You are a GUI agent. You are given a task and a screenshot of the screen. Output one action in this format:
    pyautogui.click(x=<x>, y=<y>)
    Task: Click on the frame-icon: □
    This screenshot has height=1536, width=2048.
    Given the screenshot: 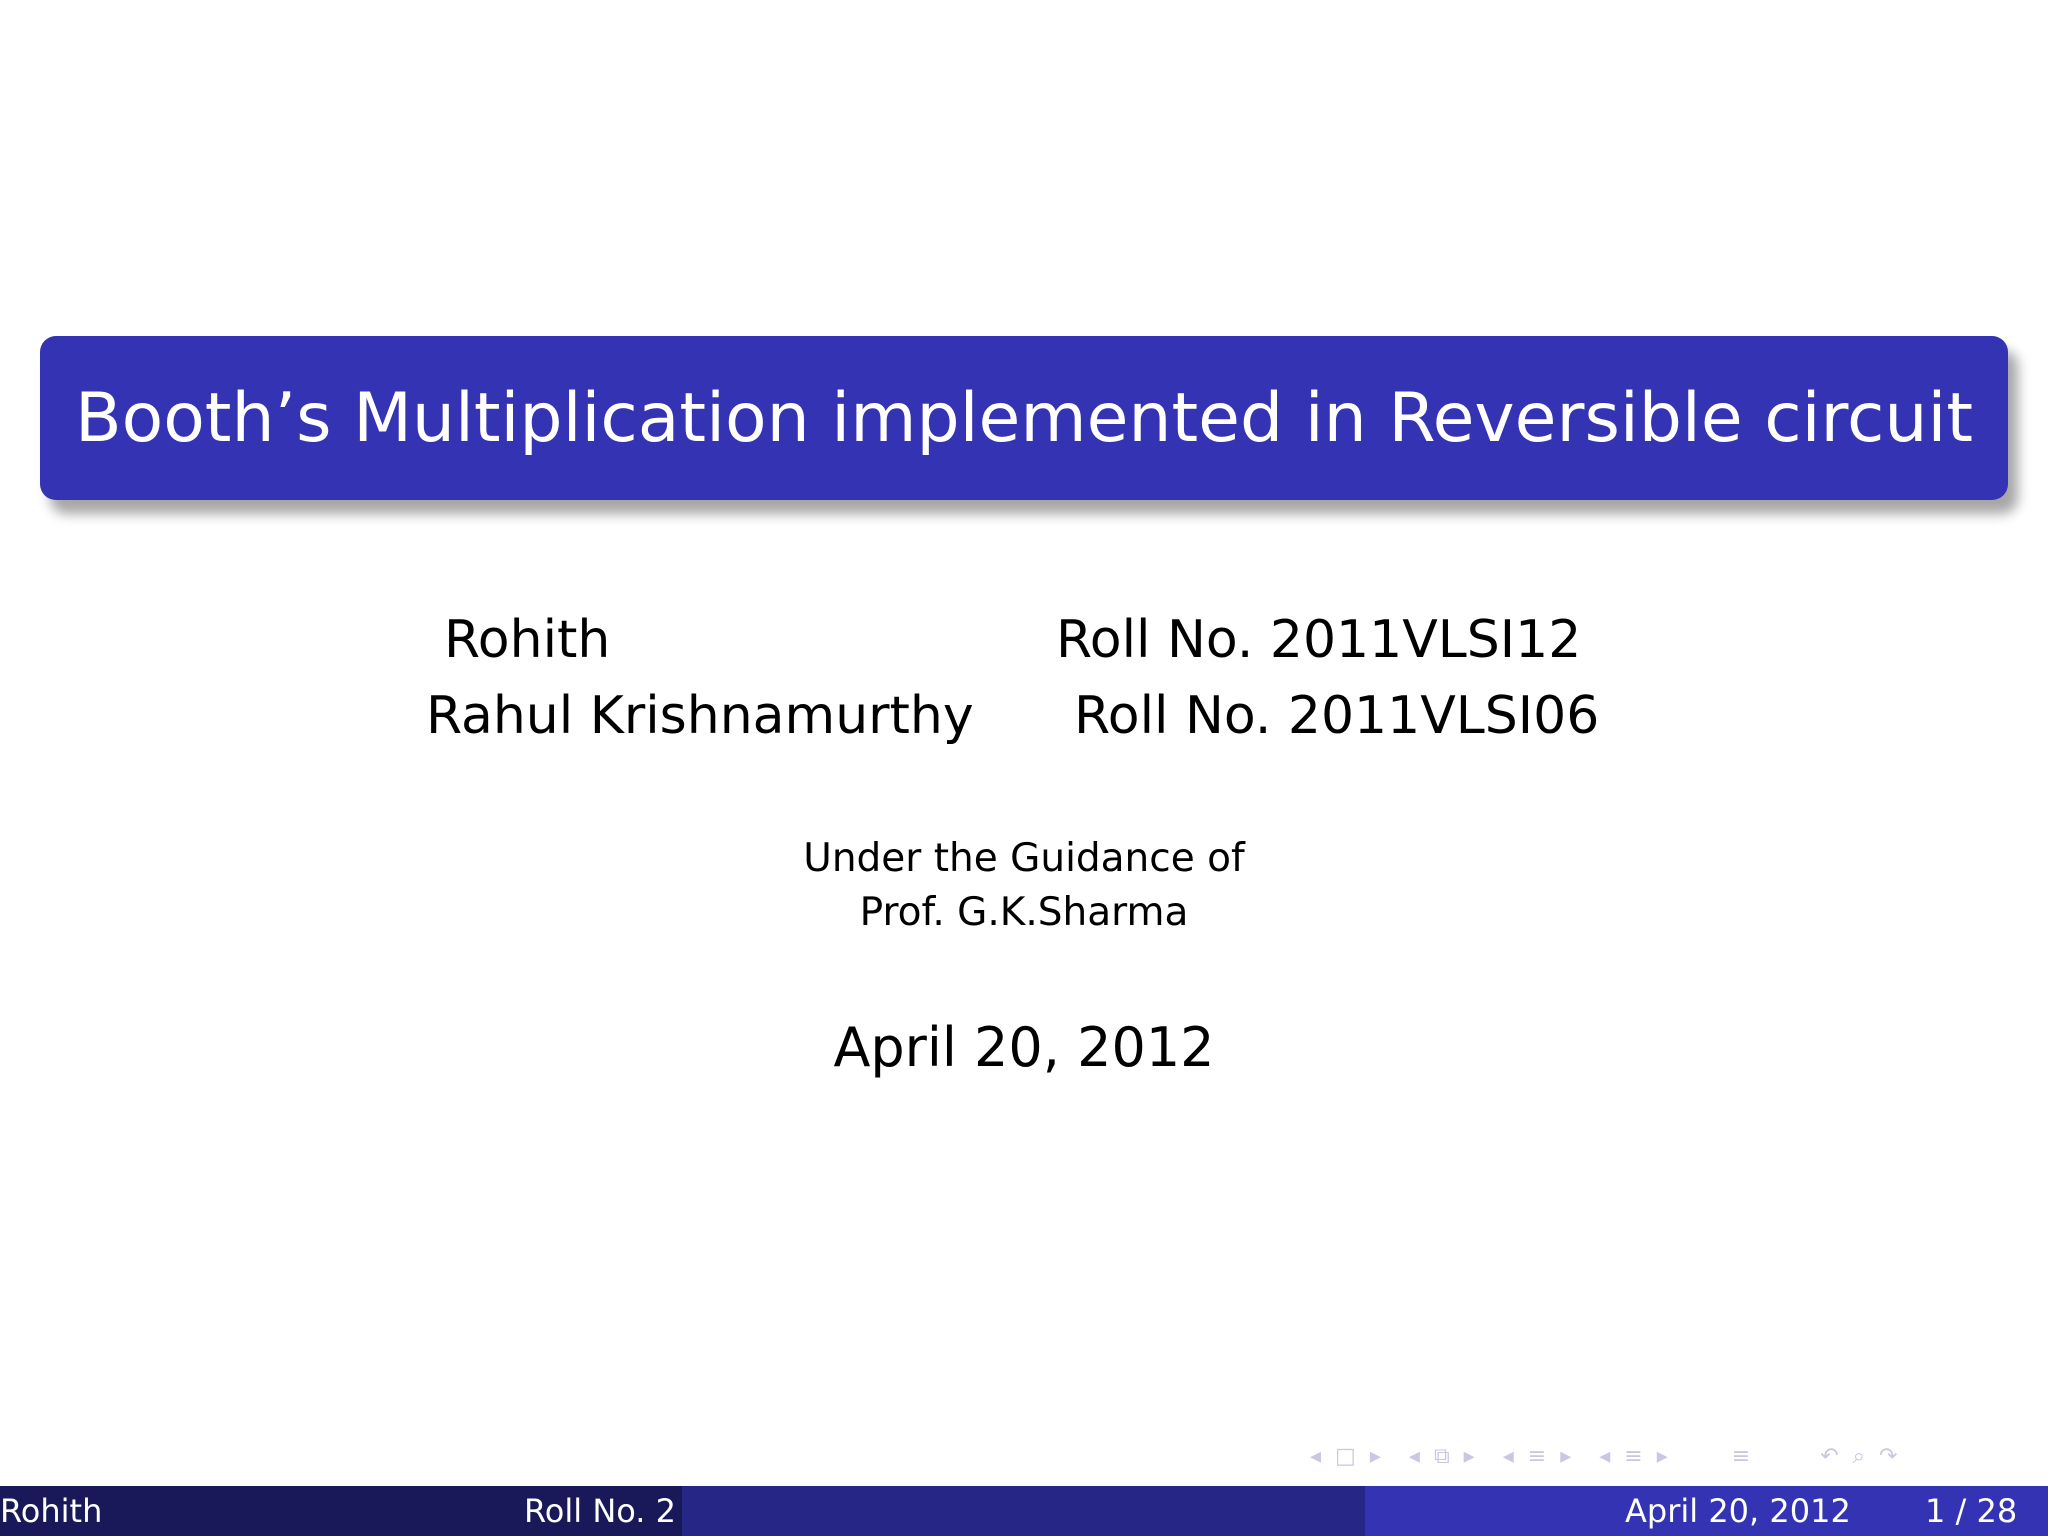 What is the action you would take?
    pyautogui.click(x=1345, y=1456)
    